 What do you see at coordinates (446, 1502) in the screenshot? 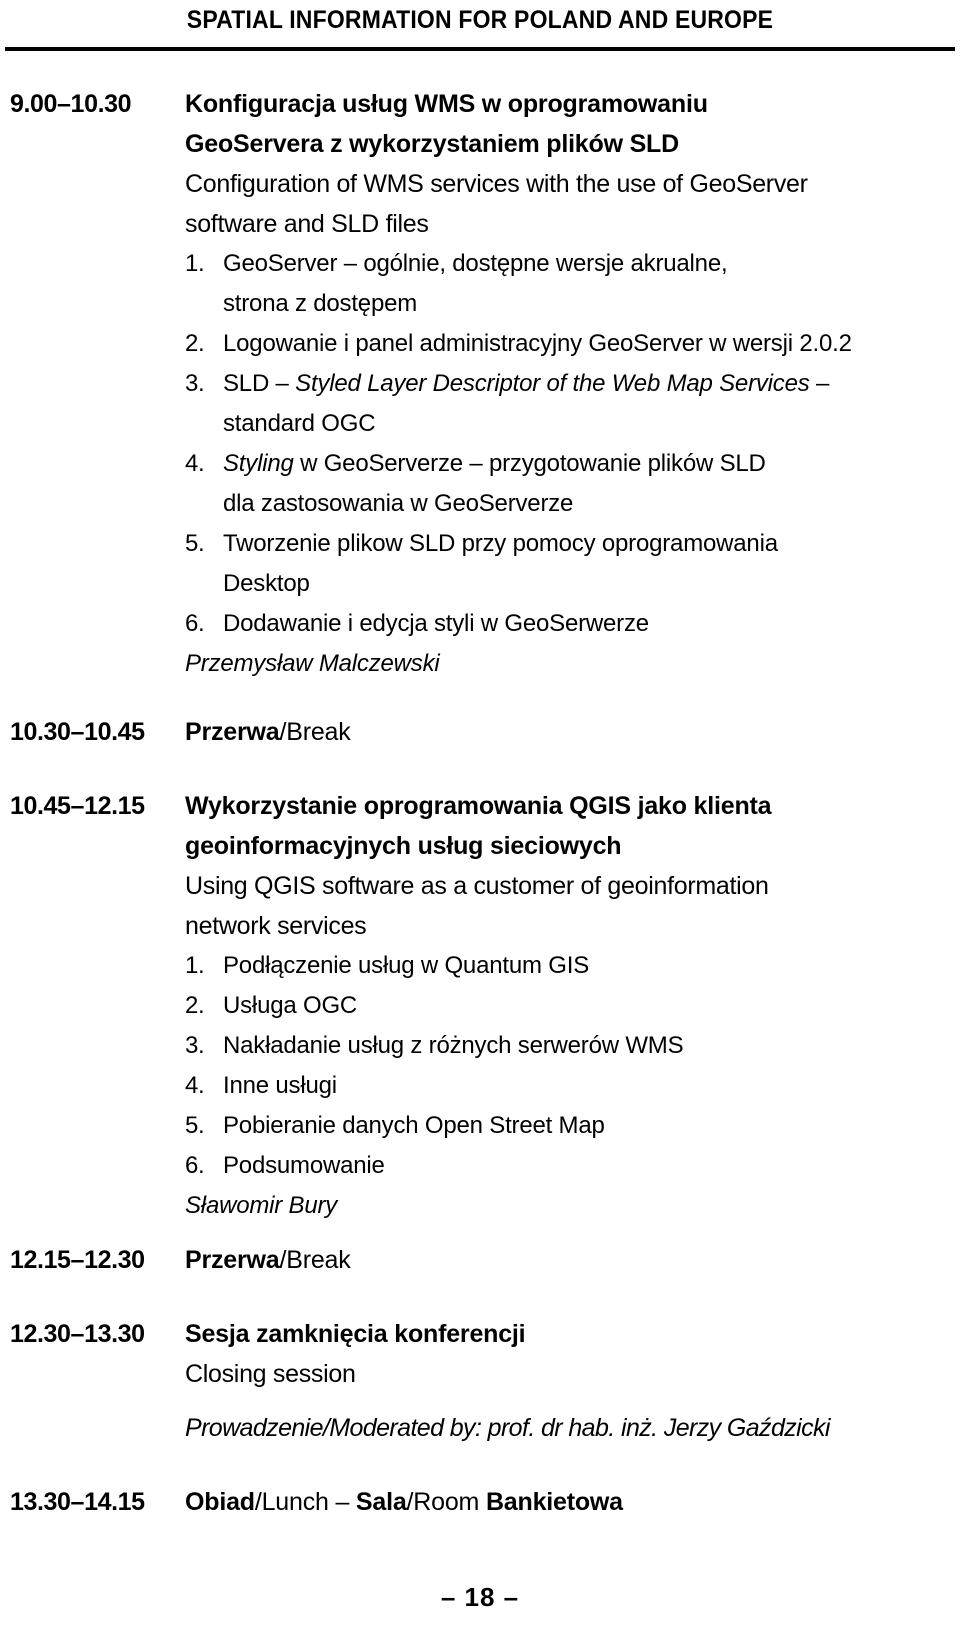
I see `room-label-en: /Room` at bounding box center [446, 1502].